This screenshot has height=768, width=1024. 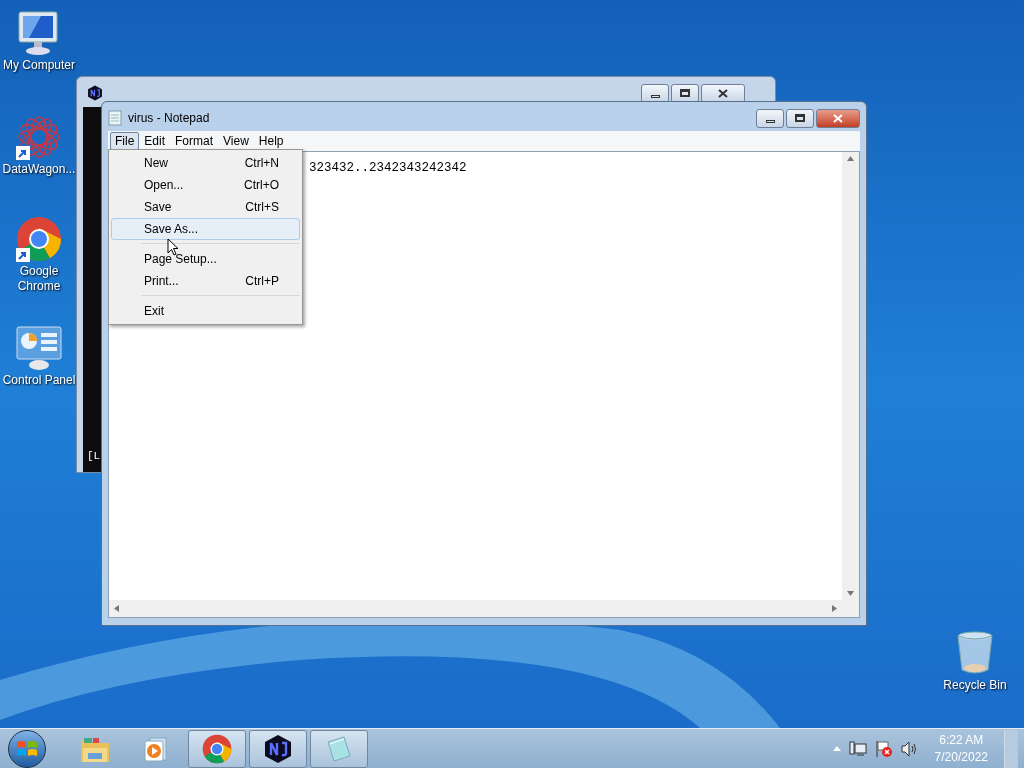 I want to click on scroll-down-icon, so click(x=850, y=593).